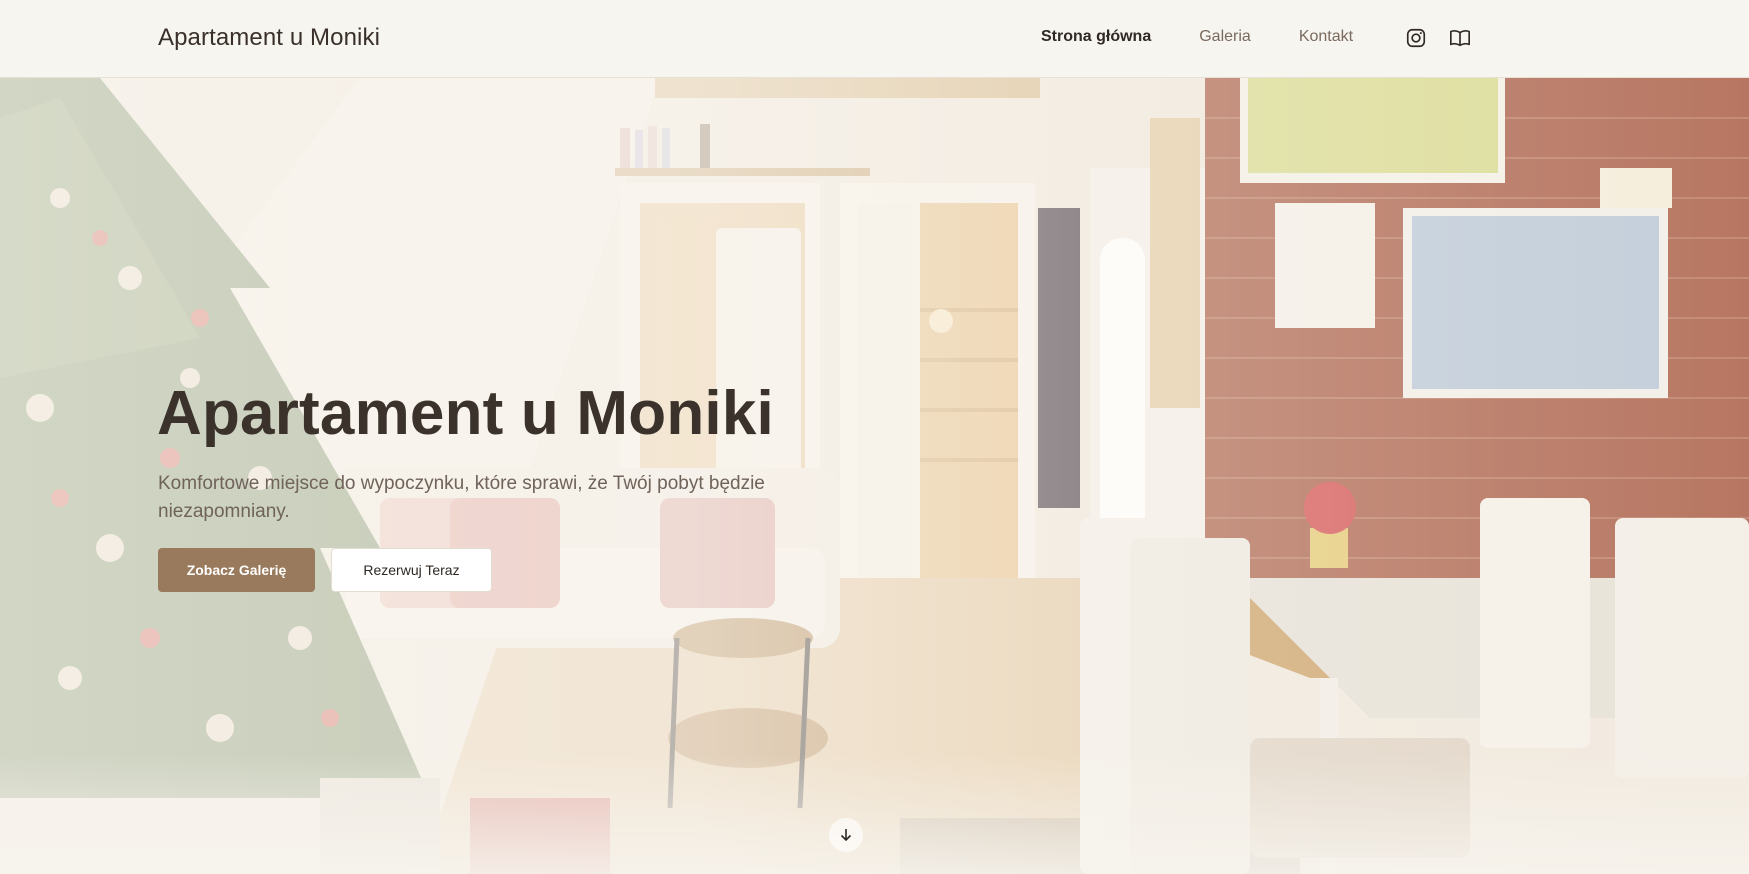 This screenshot has width=1749, height=874. I want to click on book-icon, so click(1460, 38).